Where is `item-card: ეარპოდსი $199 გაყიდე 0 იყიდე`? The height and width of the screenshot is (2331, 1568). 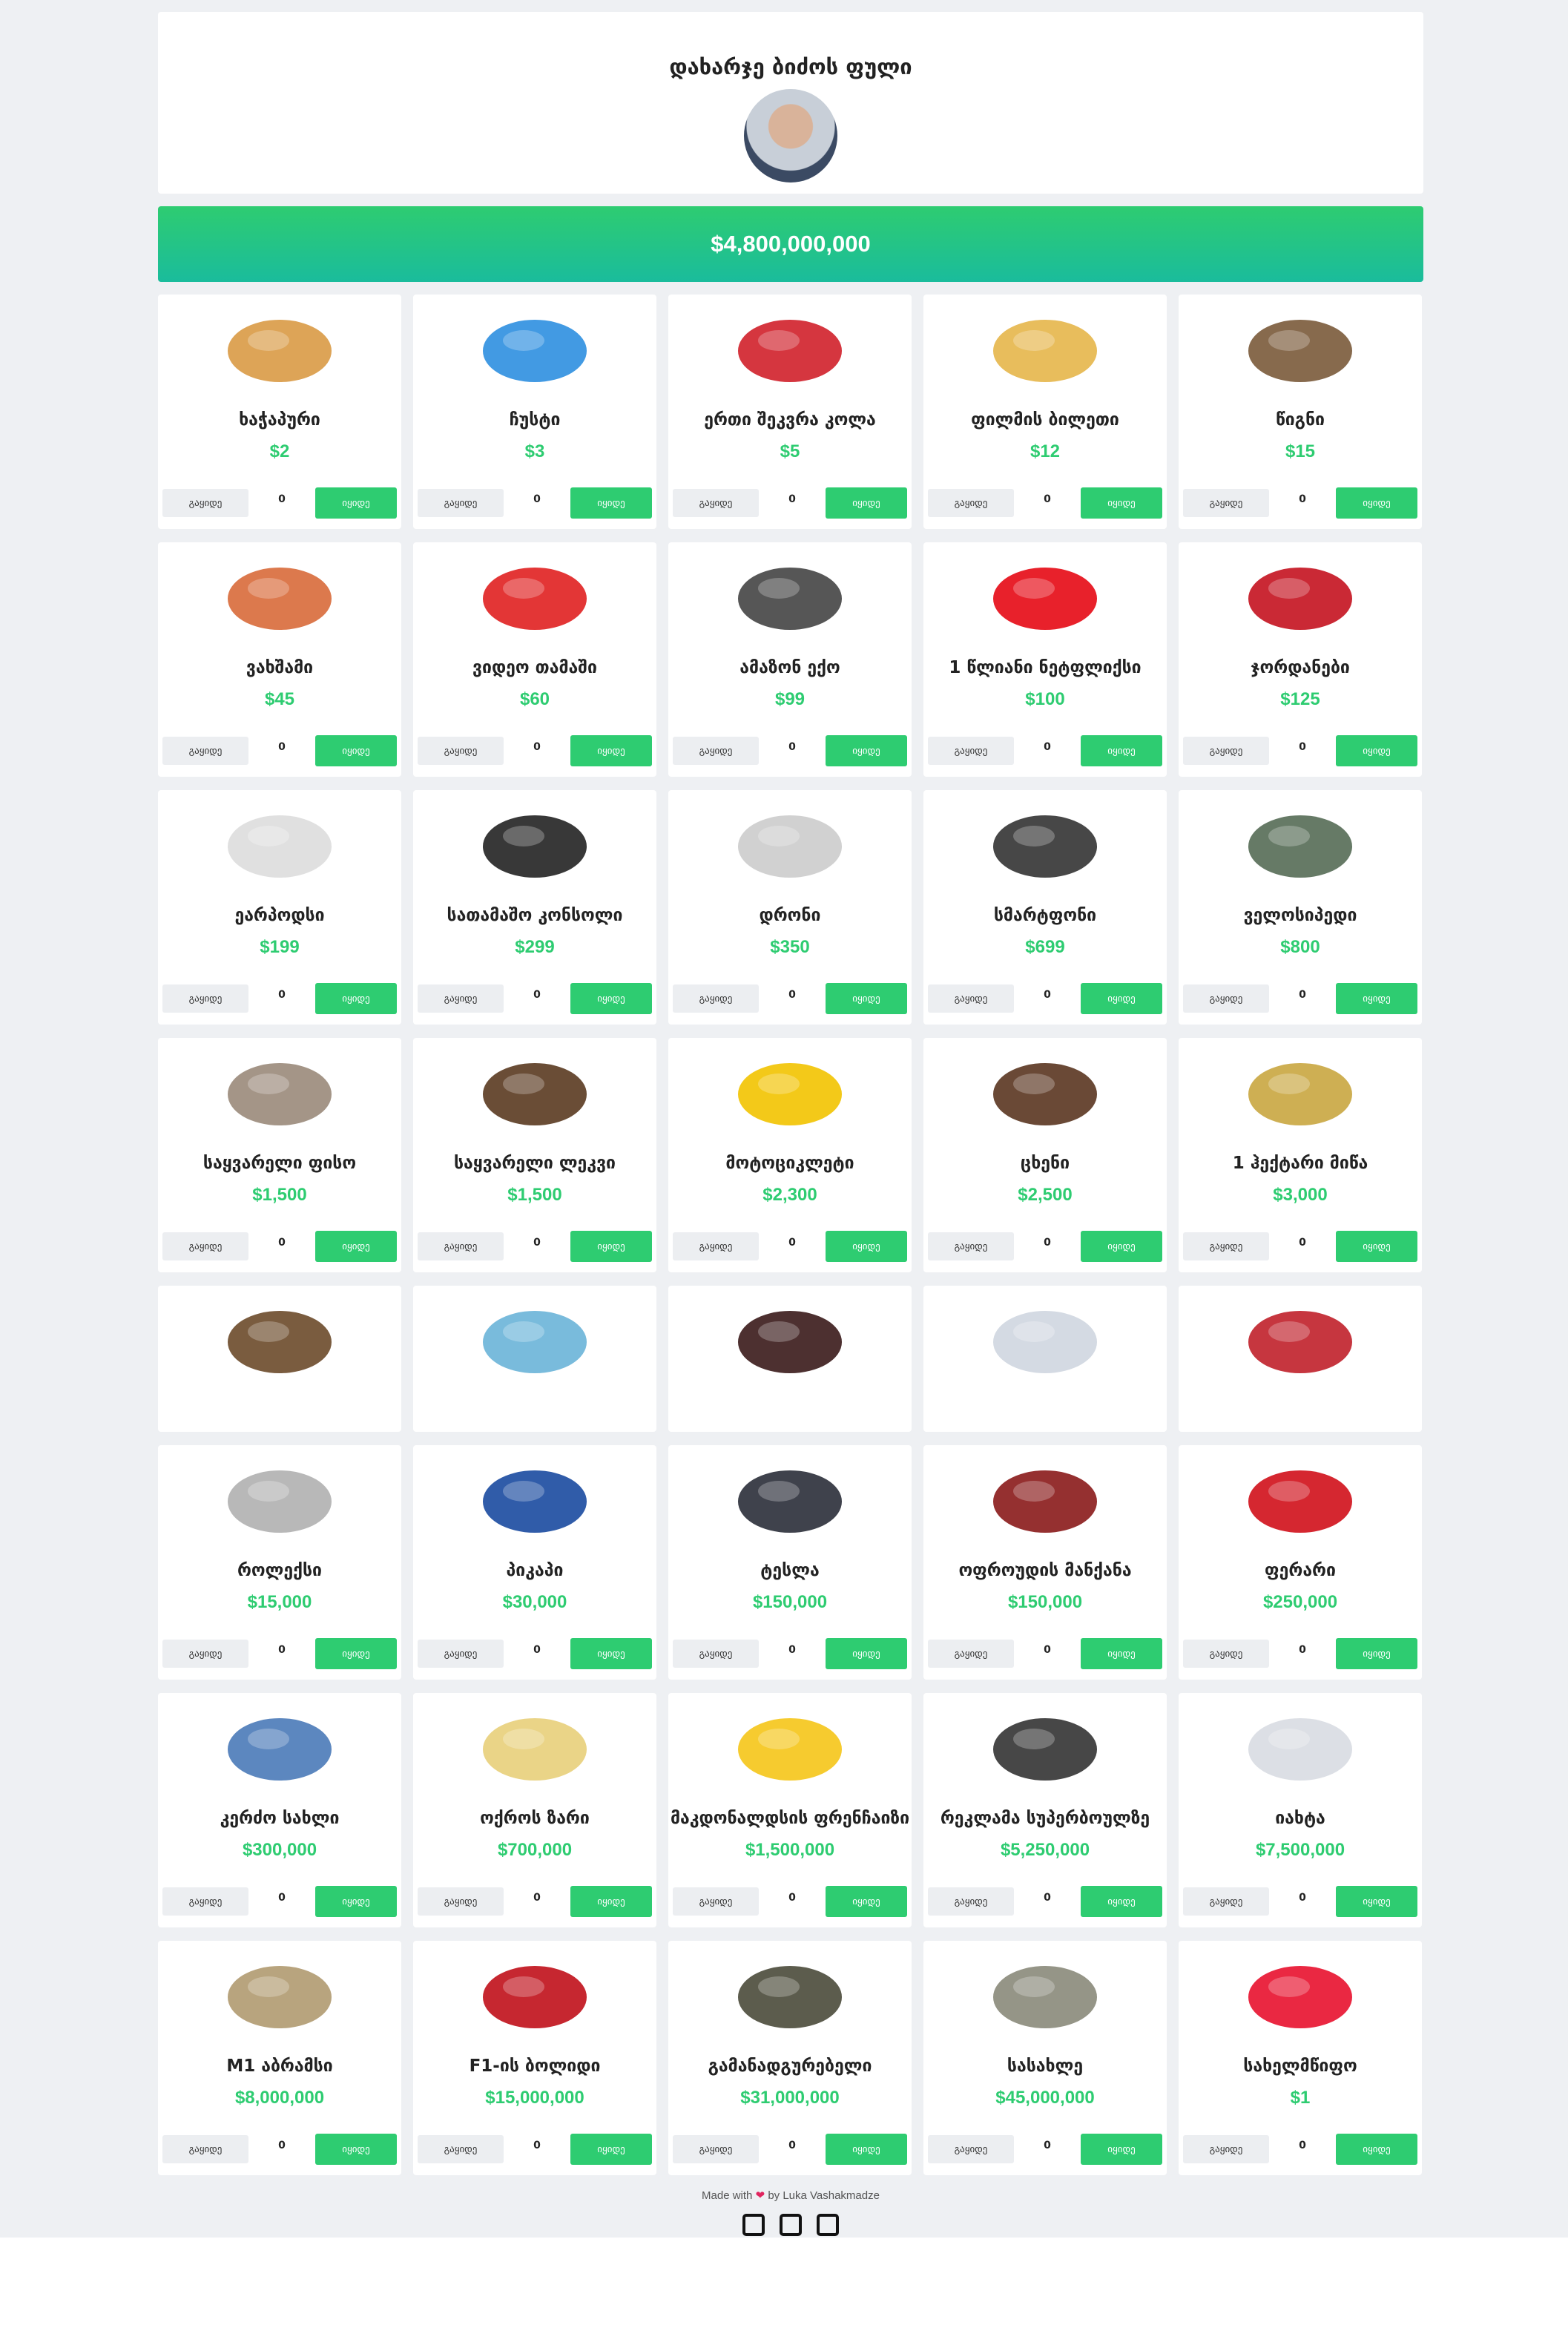 item-card: ეარპოდსი $199 გაყიდე 0 იყიდე is located at coordinates (280, 907).